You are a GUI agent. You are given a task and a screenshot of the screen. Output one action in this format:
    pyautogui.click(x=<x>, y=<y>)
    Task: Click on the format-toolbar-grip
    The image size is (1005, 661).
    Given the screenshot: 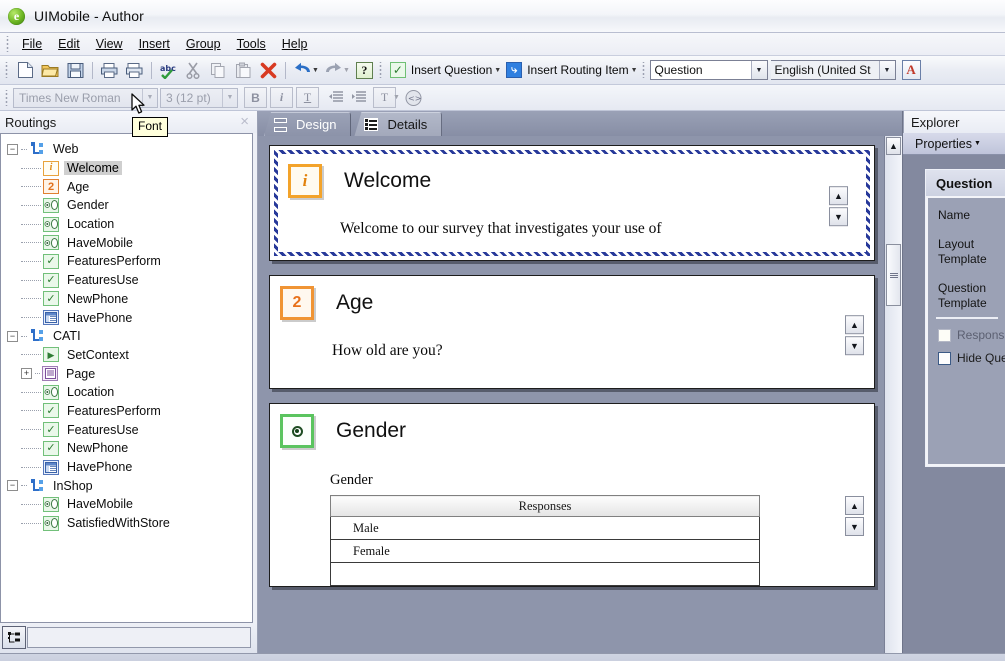 What is the action you would take?
    pyautogui.click(x=6, y=97)
    